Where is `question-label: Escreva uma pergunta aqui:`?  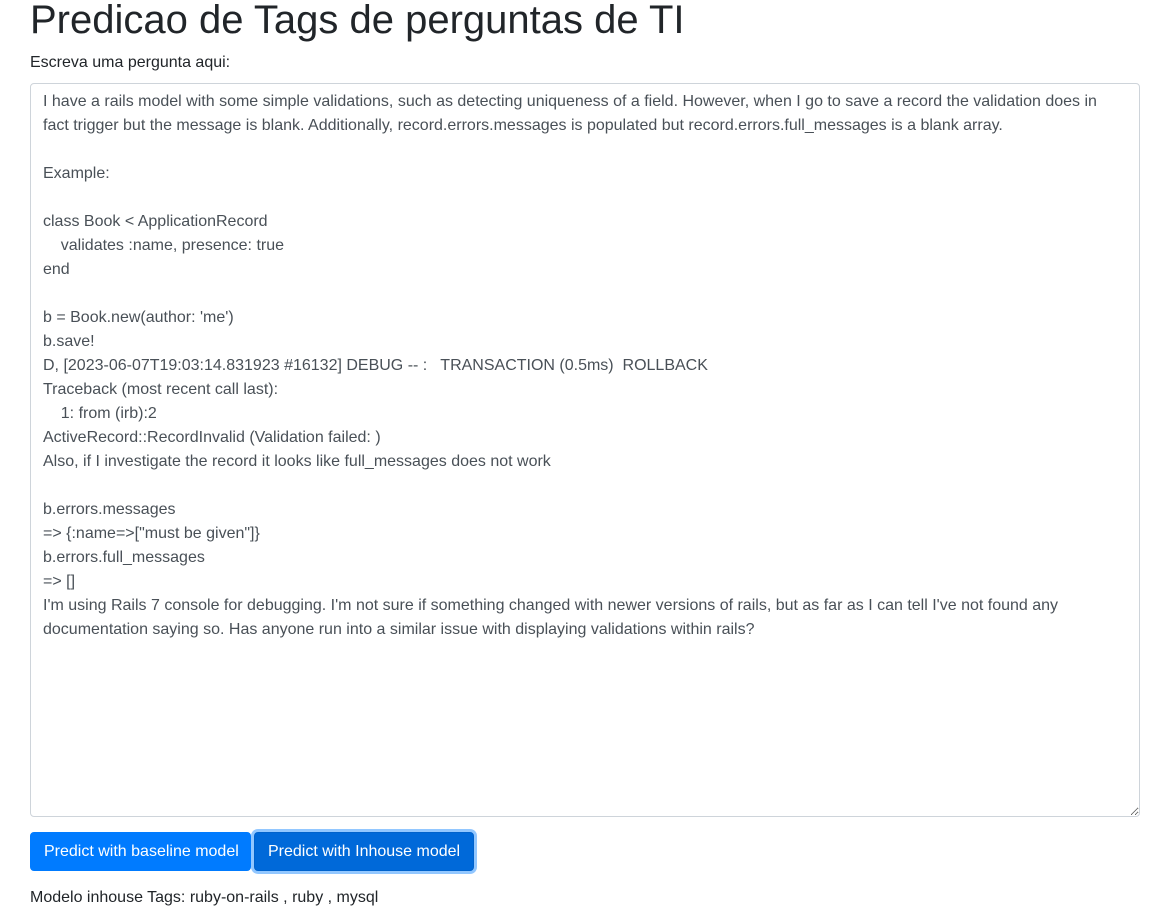 question-label: Escreva uma pergunta aqui: is located at coordinates (130, 62).